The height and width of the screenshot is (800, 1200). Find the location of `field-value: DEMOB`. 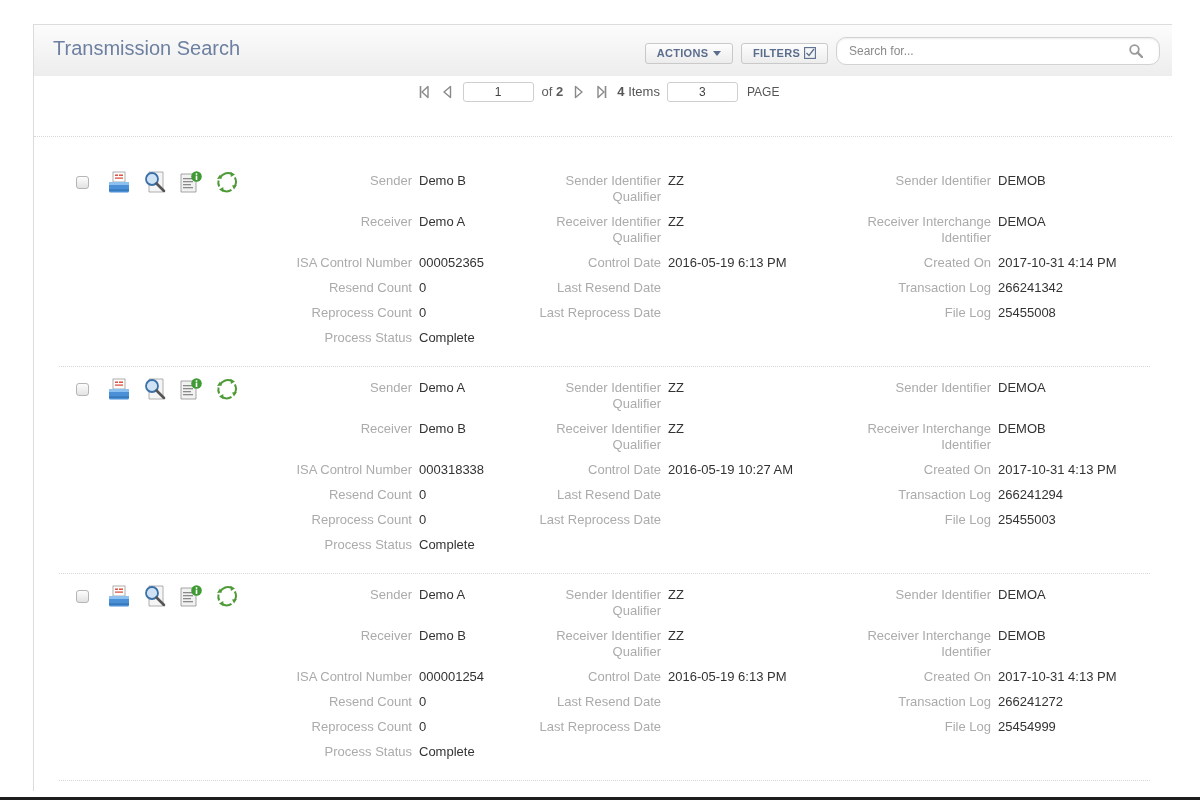

field-value: DEMOB is located at coordinates (1022, 181).